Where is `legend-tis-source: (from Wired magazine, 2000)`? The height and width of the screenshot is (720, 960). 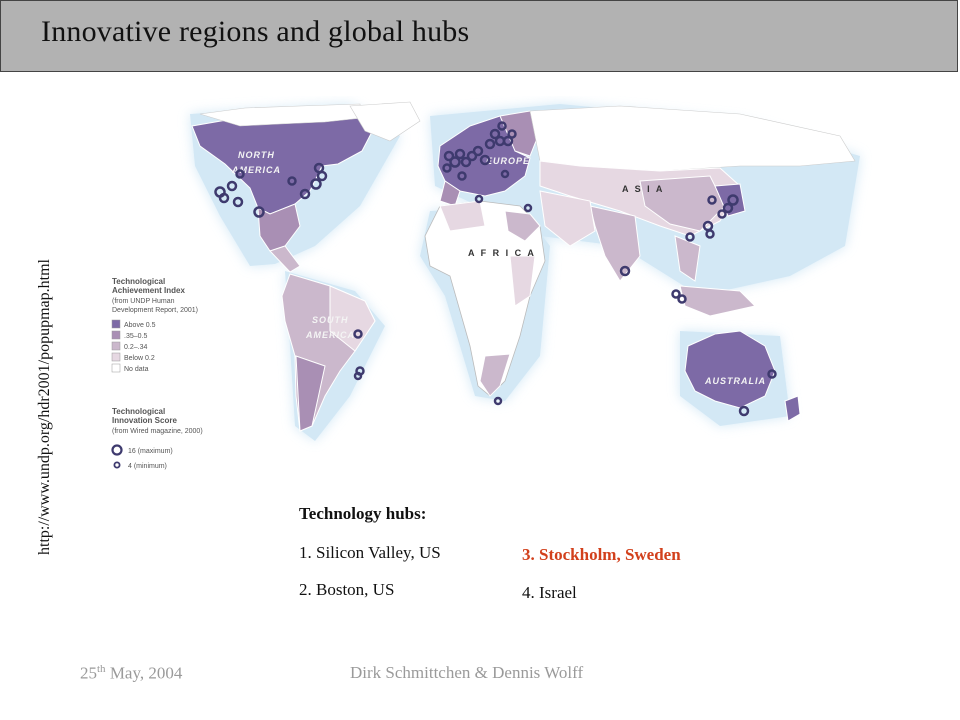
legend-tis-source: (from Wired magazine, 2000) is located at coordinates (157, 431).